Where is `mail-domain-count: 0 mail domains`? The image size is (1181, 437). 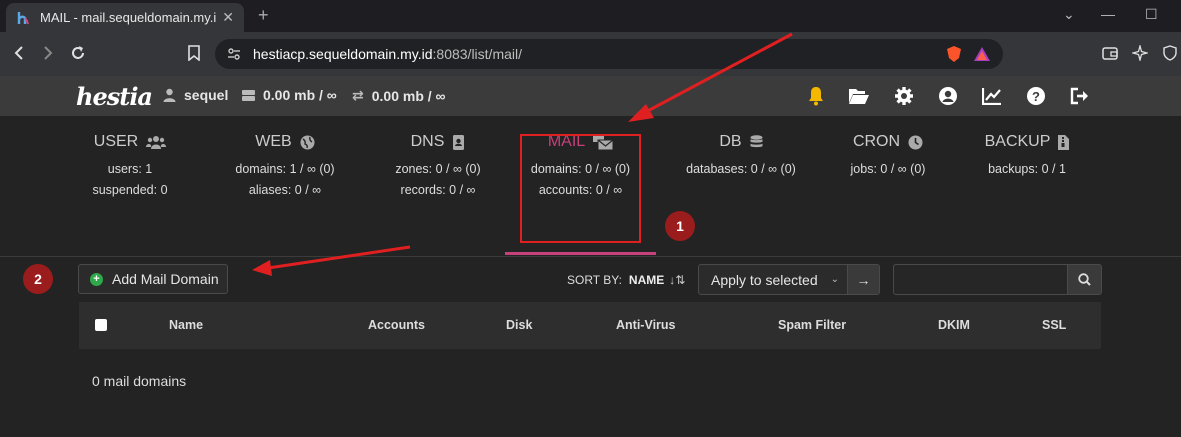
mail-domain-count: 0 mail domains is located at coordinates (139, 381).